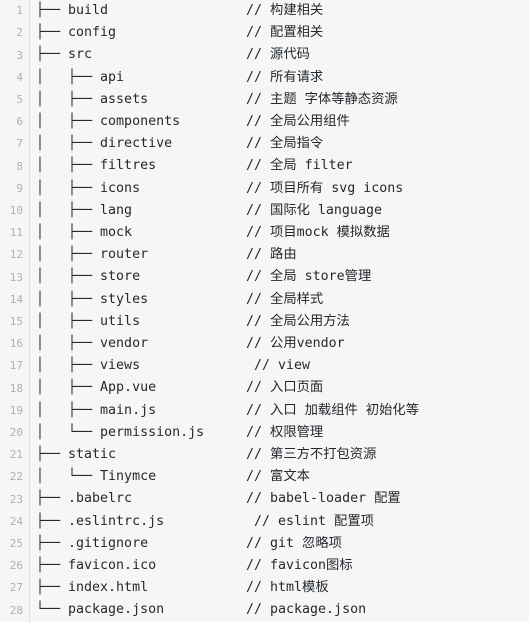 This screenshot has width=529, height=622. Describe the element at coordinates (96, 388) in the screenshot. I see `tree-entry: │ ├── App.vue` at that location.